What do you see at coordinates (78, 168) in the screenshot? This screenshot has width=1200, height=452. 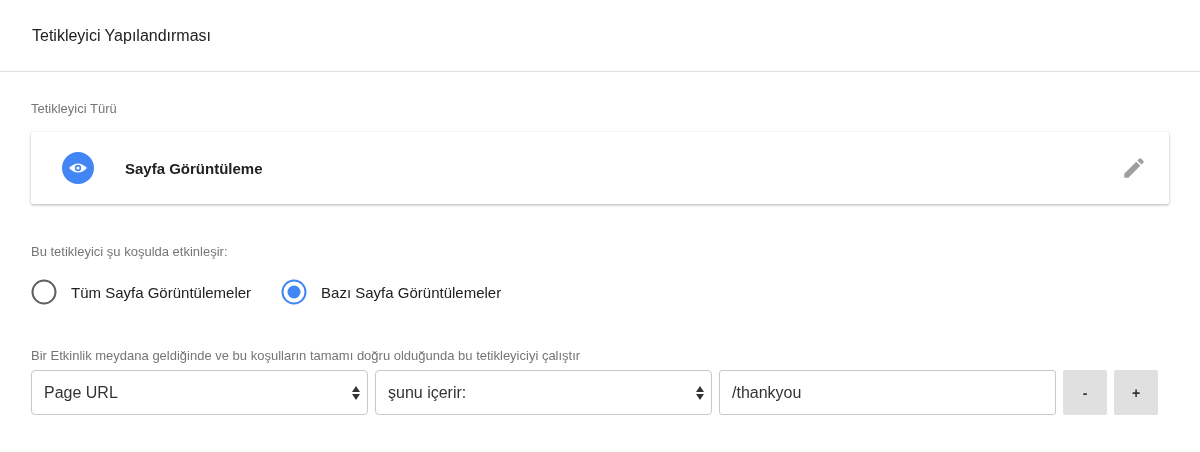 I see `eye-icon` at bounding box center [78, 168].